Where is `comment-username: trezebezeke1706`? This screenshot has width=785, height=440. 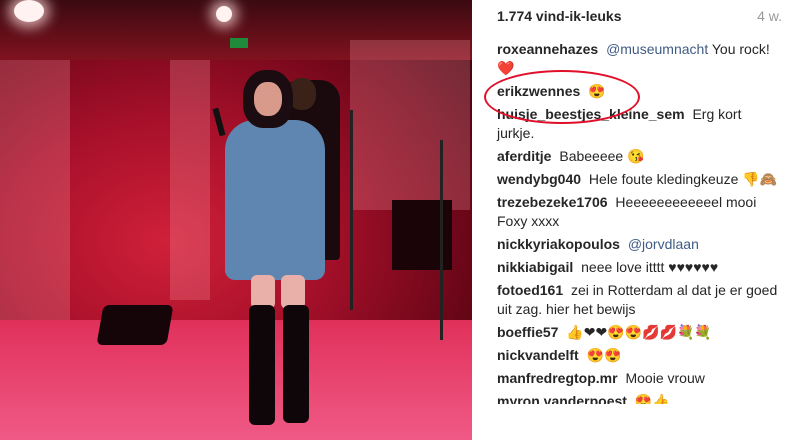
comment-username: trezebezeke1706 is located at coordinates (552, 202).